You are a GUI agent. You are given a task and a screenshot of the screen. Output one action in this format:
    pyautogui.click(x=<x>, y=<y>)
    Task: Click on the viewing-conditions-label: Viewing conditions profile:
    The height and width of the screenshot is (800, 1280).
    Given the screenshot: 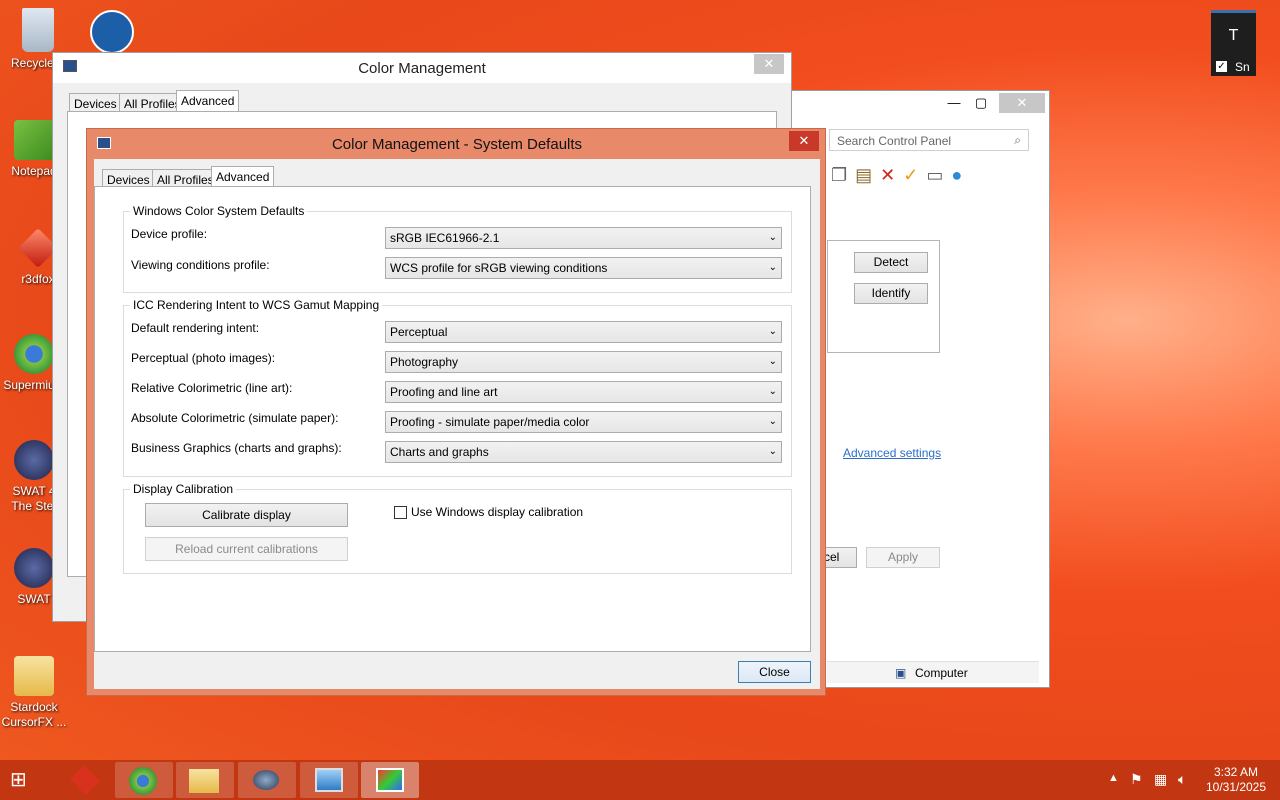 What is the action you would take?
    pyautogui.click(x=200, y=265)
    